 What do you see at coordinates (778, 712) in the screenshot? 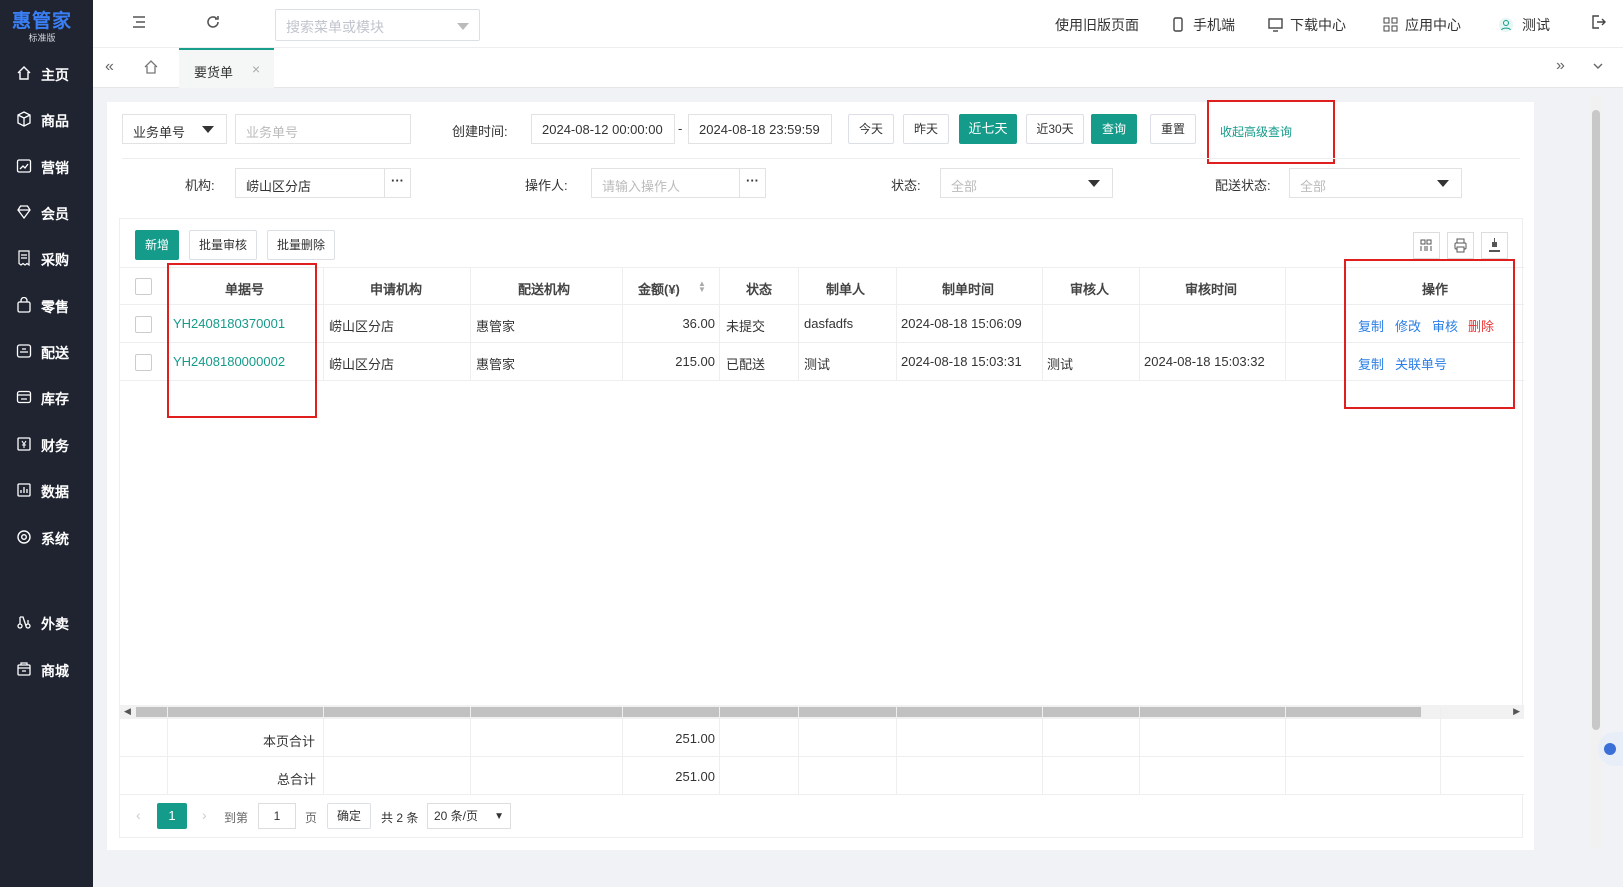
I see `scrollbar-thumb` at bounding box center [778, 712].